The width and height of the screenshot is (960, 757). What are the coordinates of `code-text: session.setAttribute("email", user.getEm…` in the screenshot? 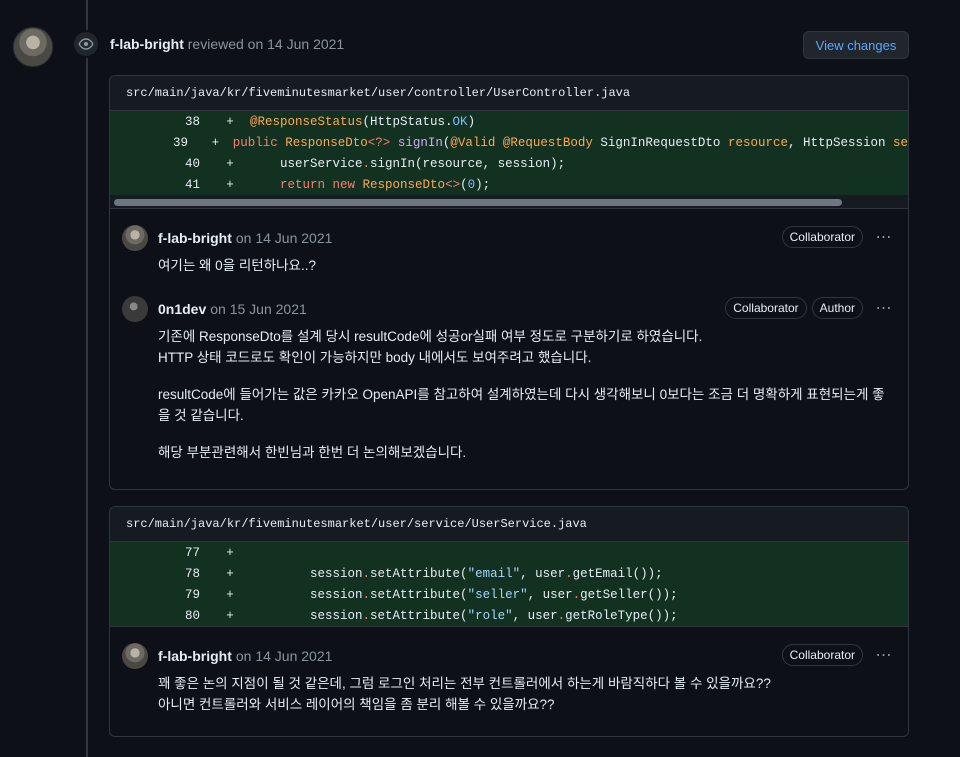 It's located at (456, 573).